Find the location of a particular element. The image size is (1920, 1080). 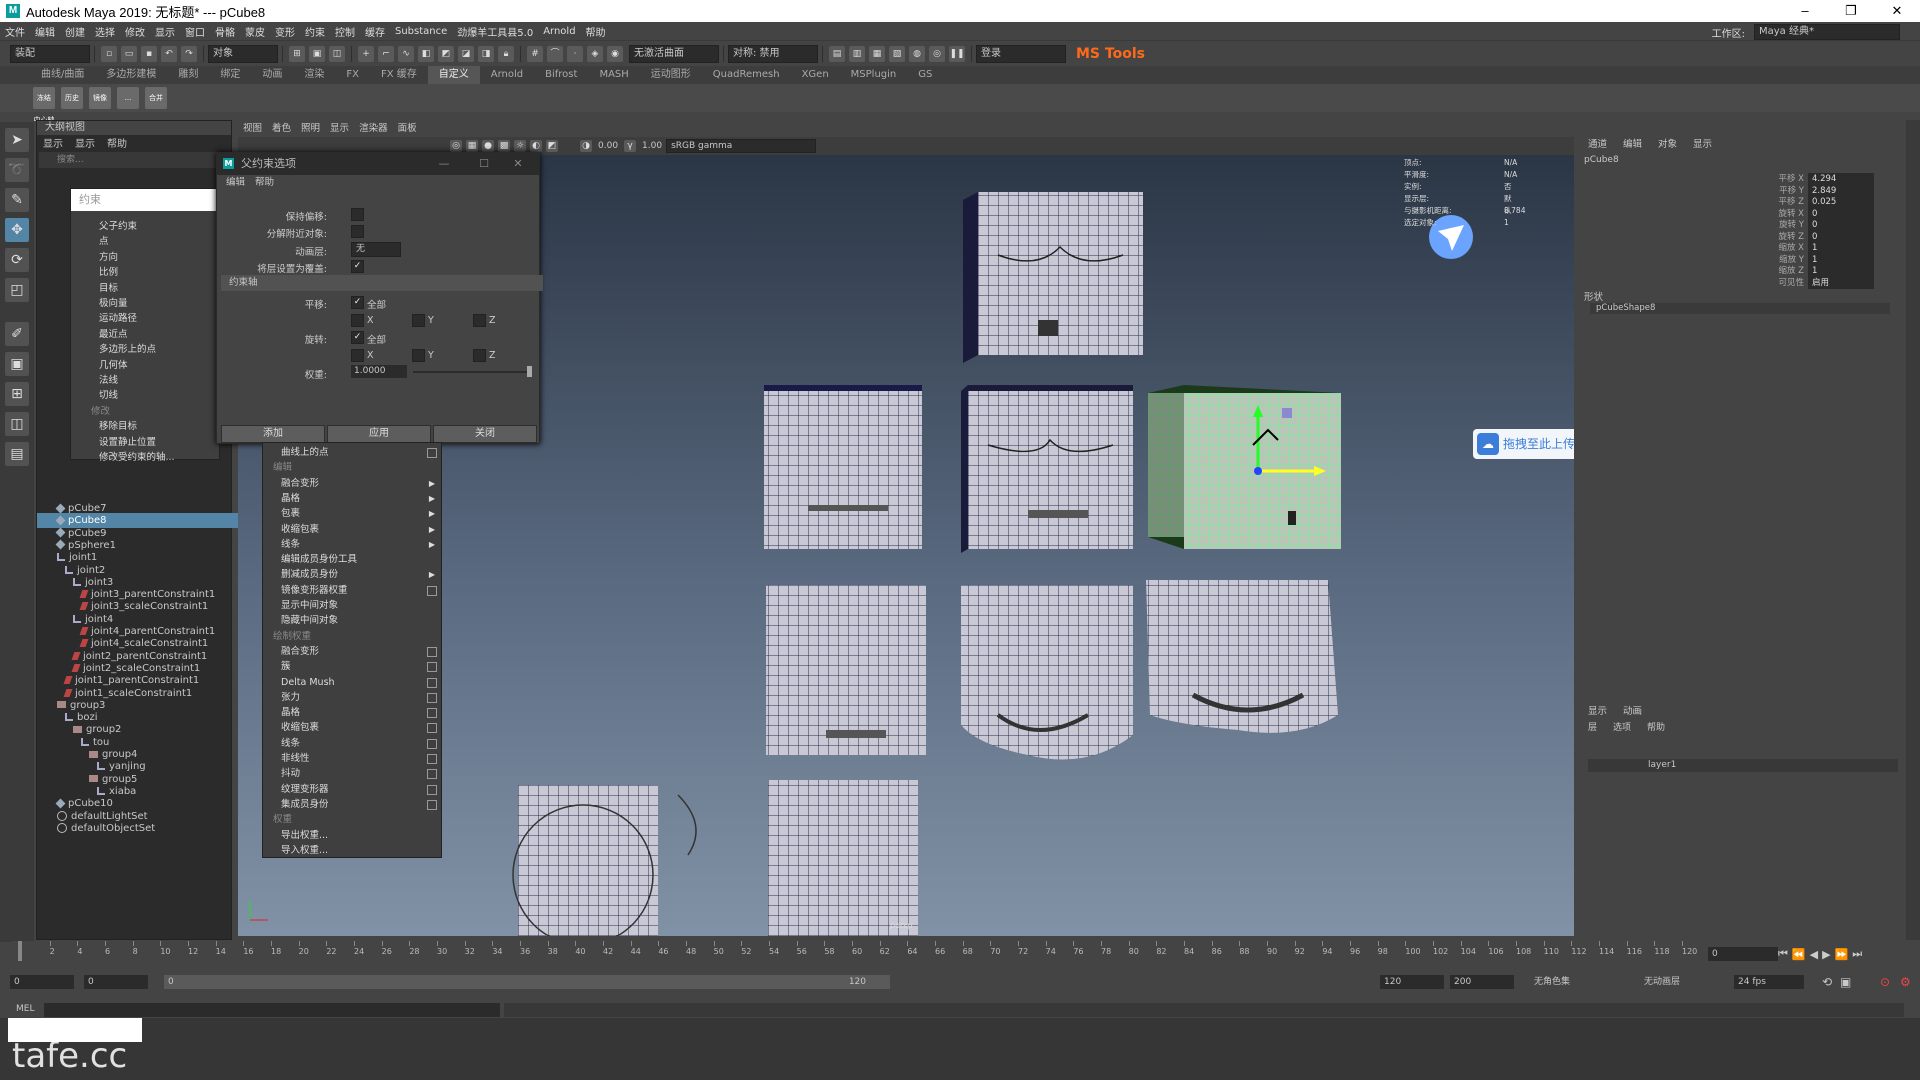

play-forward-icon: ▶ is located at coordinates (1828, 954).